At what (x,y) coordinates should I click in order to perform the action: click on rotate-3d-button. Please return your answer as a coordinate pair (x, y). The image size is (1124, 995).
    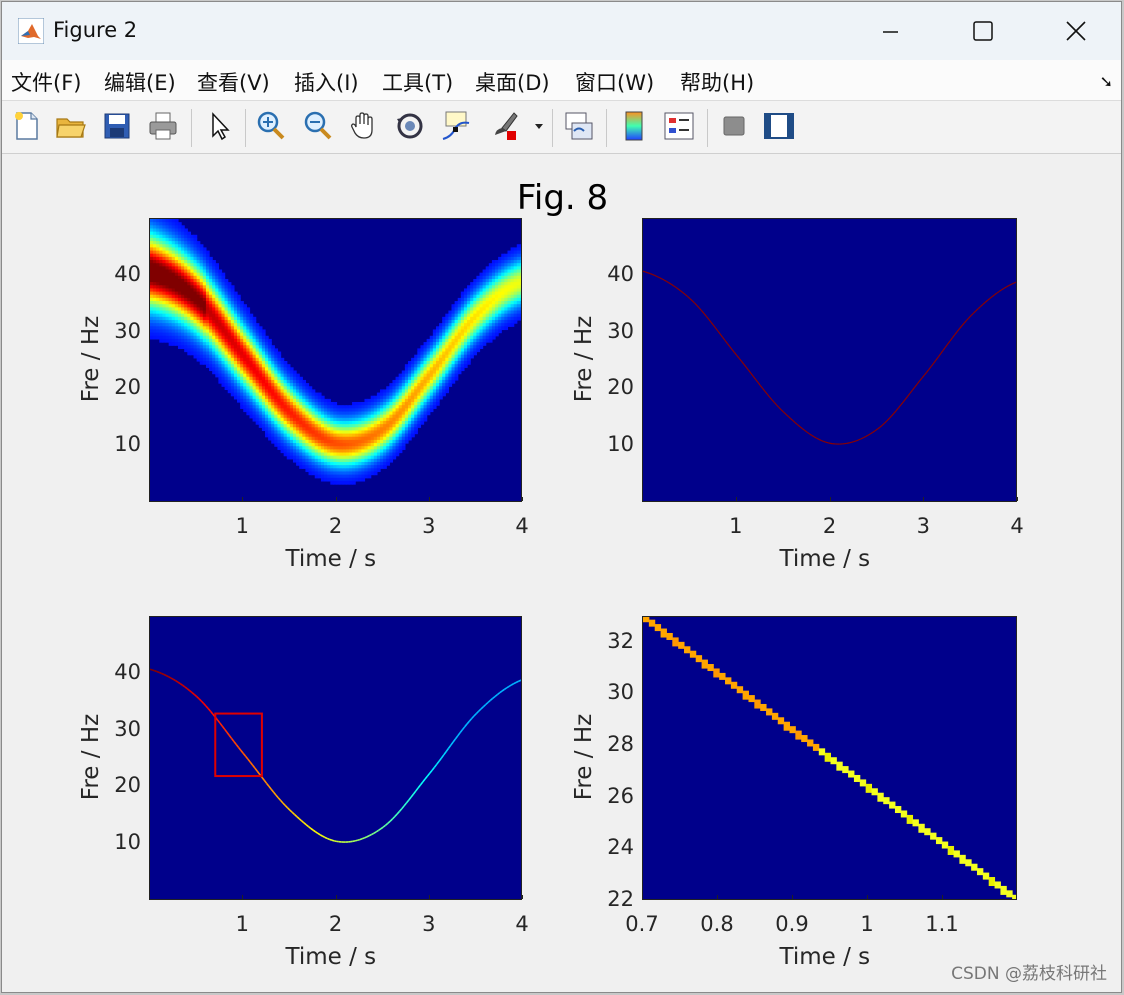
    Looking at the image, I should click on (410, 126).